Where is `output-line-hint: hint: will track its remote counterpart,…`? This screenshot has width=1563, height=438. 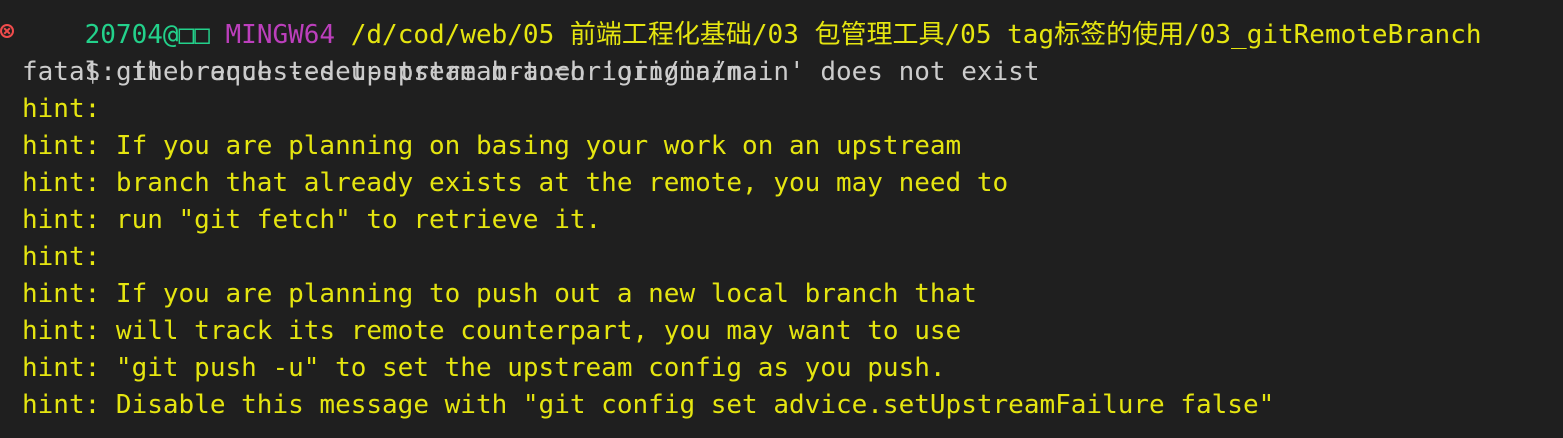
output-line-hint: hint: will track its remote counterpart,… is located at coordinates (492, 331).